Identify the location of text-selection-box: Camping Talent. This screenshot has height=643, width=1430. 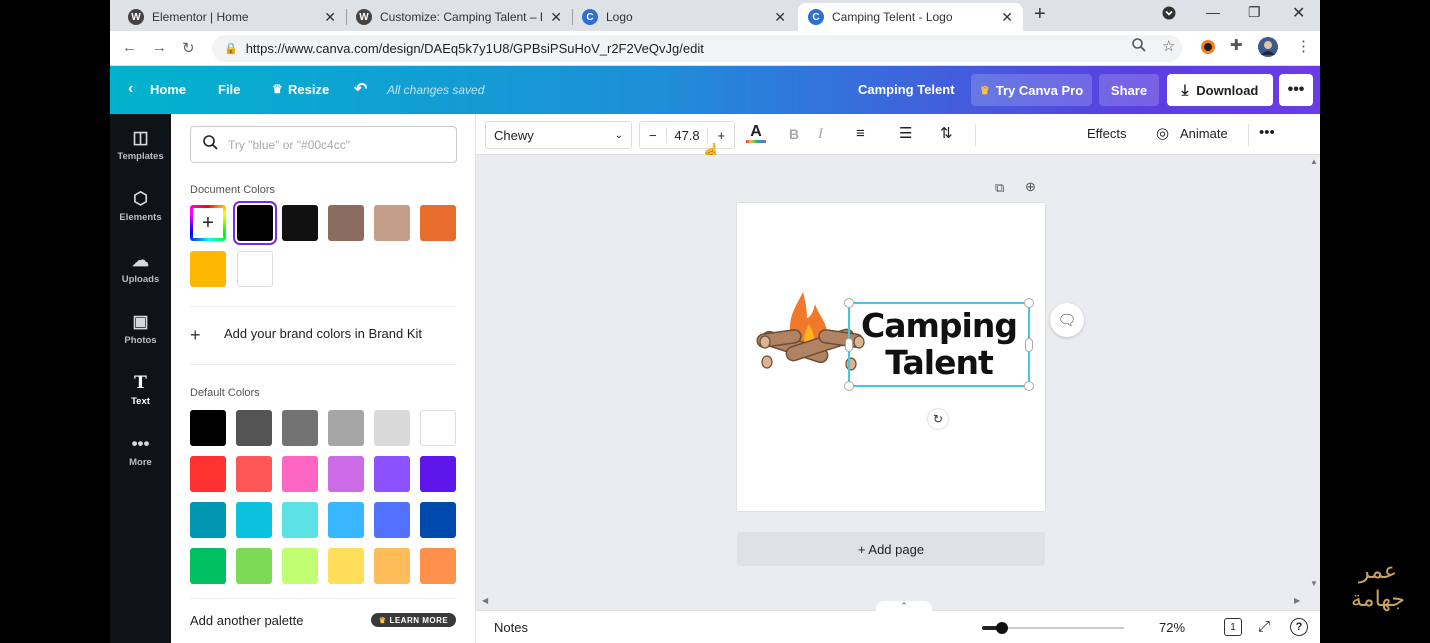
(939, 344).